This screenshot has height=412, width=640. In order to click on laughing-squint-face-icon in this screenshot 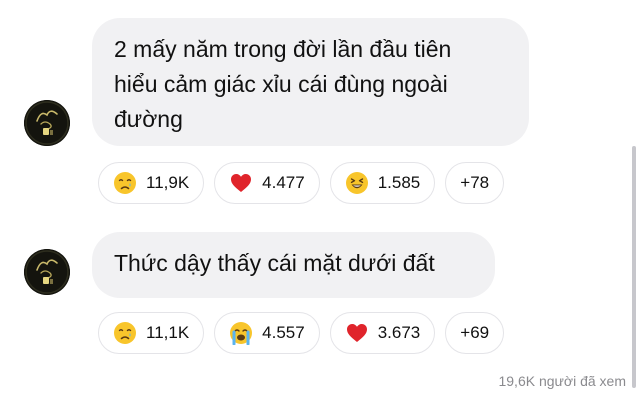, I will do `click(357, 183)`.